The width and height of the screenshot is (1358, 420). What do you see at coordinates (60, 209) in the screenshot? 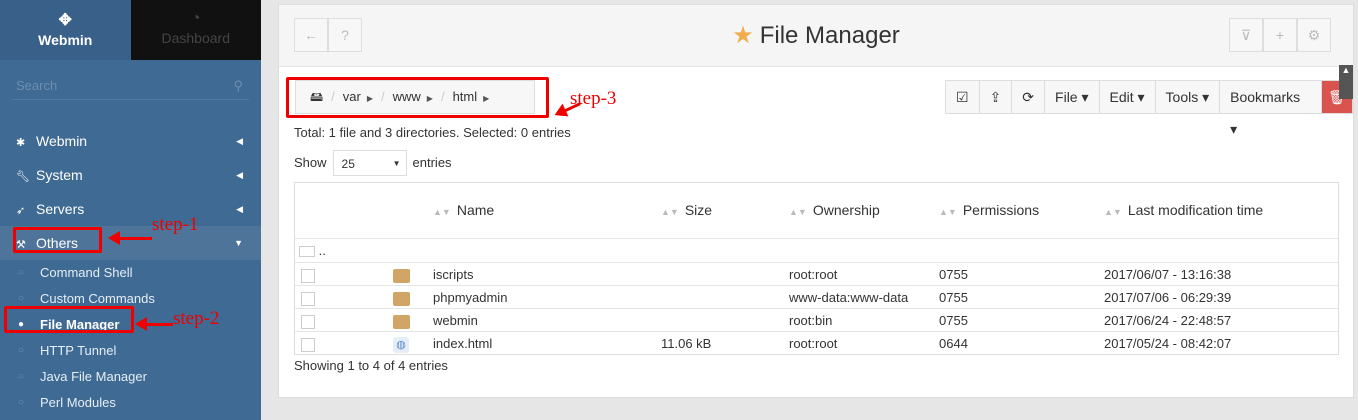
I see `menu-label: Servers` at bounding box center [60, 209].